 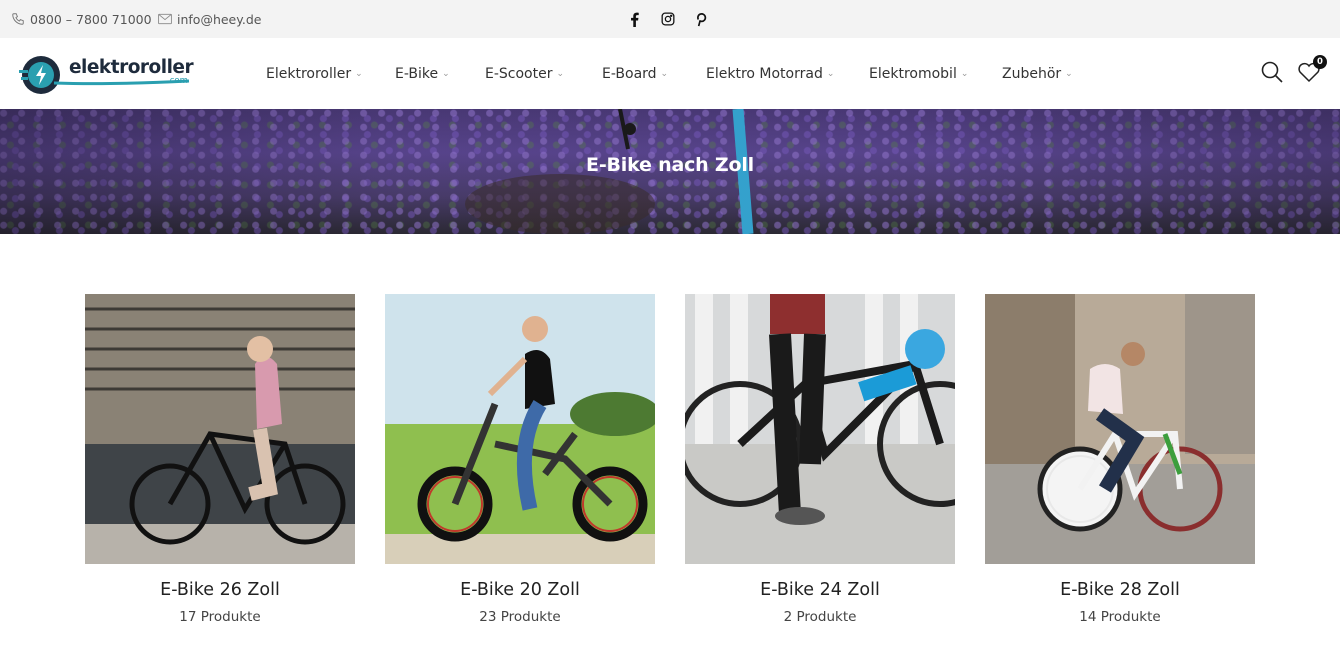 I want to click on pinterest-icon, so click(x=702, y=19).